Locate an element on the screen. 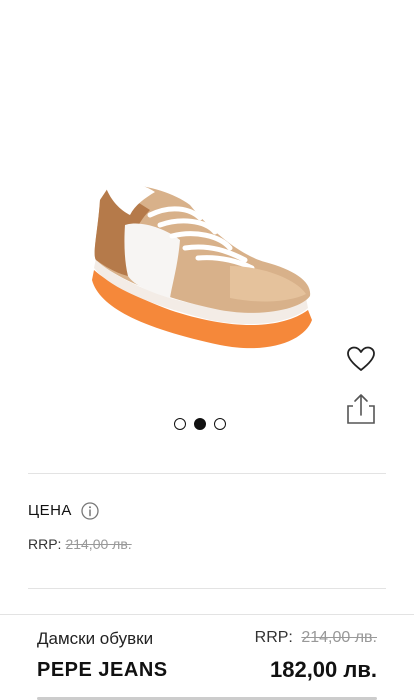 This screenshot has width=414, height=700. price-label: ЦЕНА is located at coordinates (50, 510).